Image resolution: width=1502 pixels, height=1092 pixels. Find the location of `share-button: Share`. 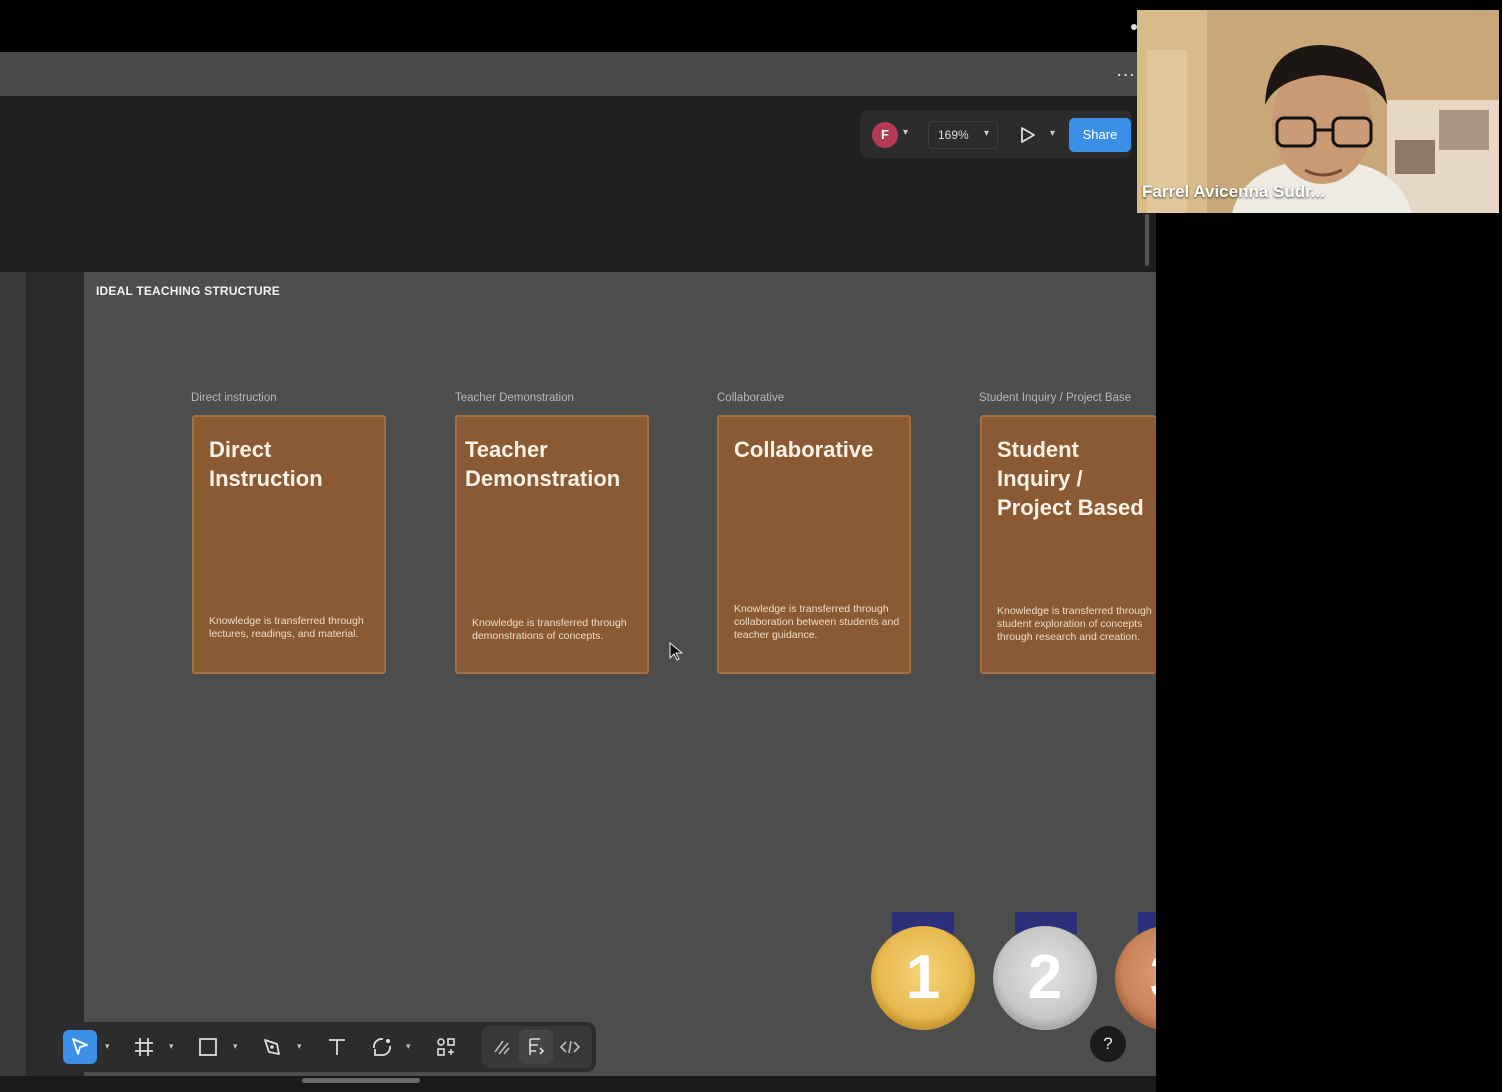

share-button: Share is located at coordinates (1100, 135).